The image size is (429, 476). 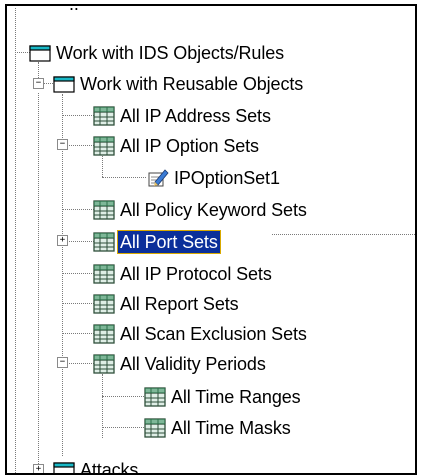 I want to click on tree-node-label: All IP Protocol Sets, so click(x=196, y=274).